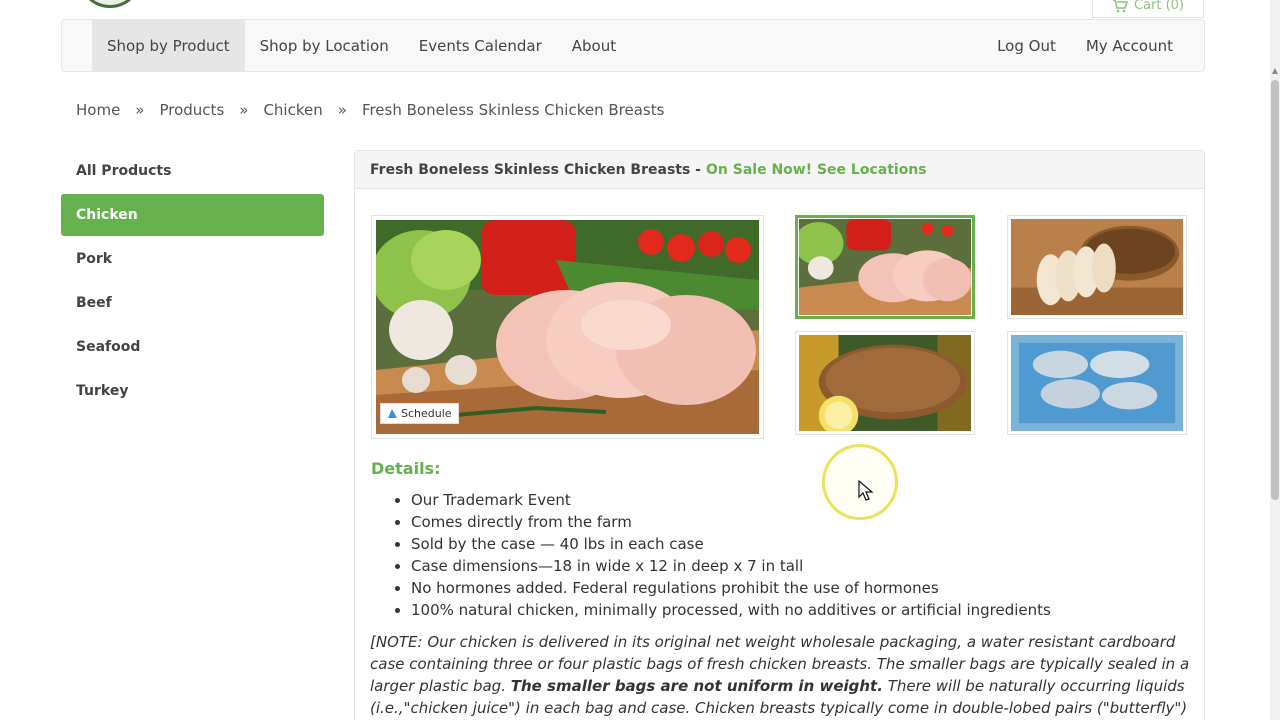 The image size is (1280, 720). I want to click on cart-label: Cart (0), so click(1159, 6).